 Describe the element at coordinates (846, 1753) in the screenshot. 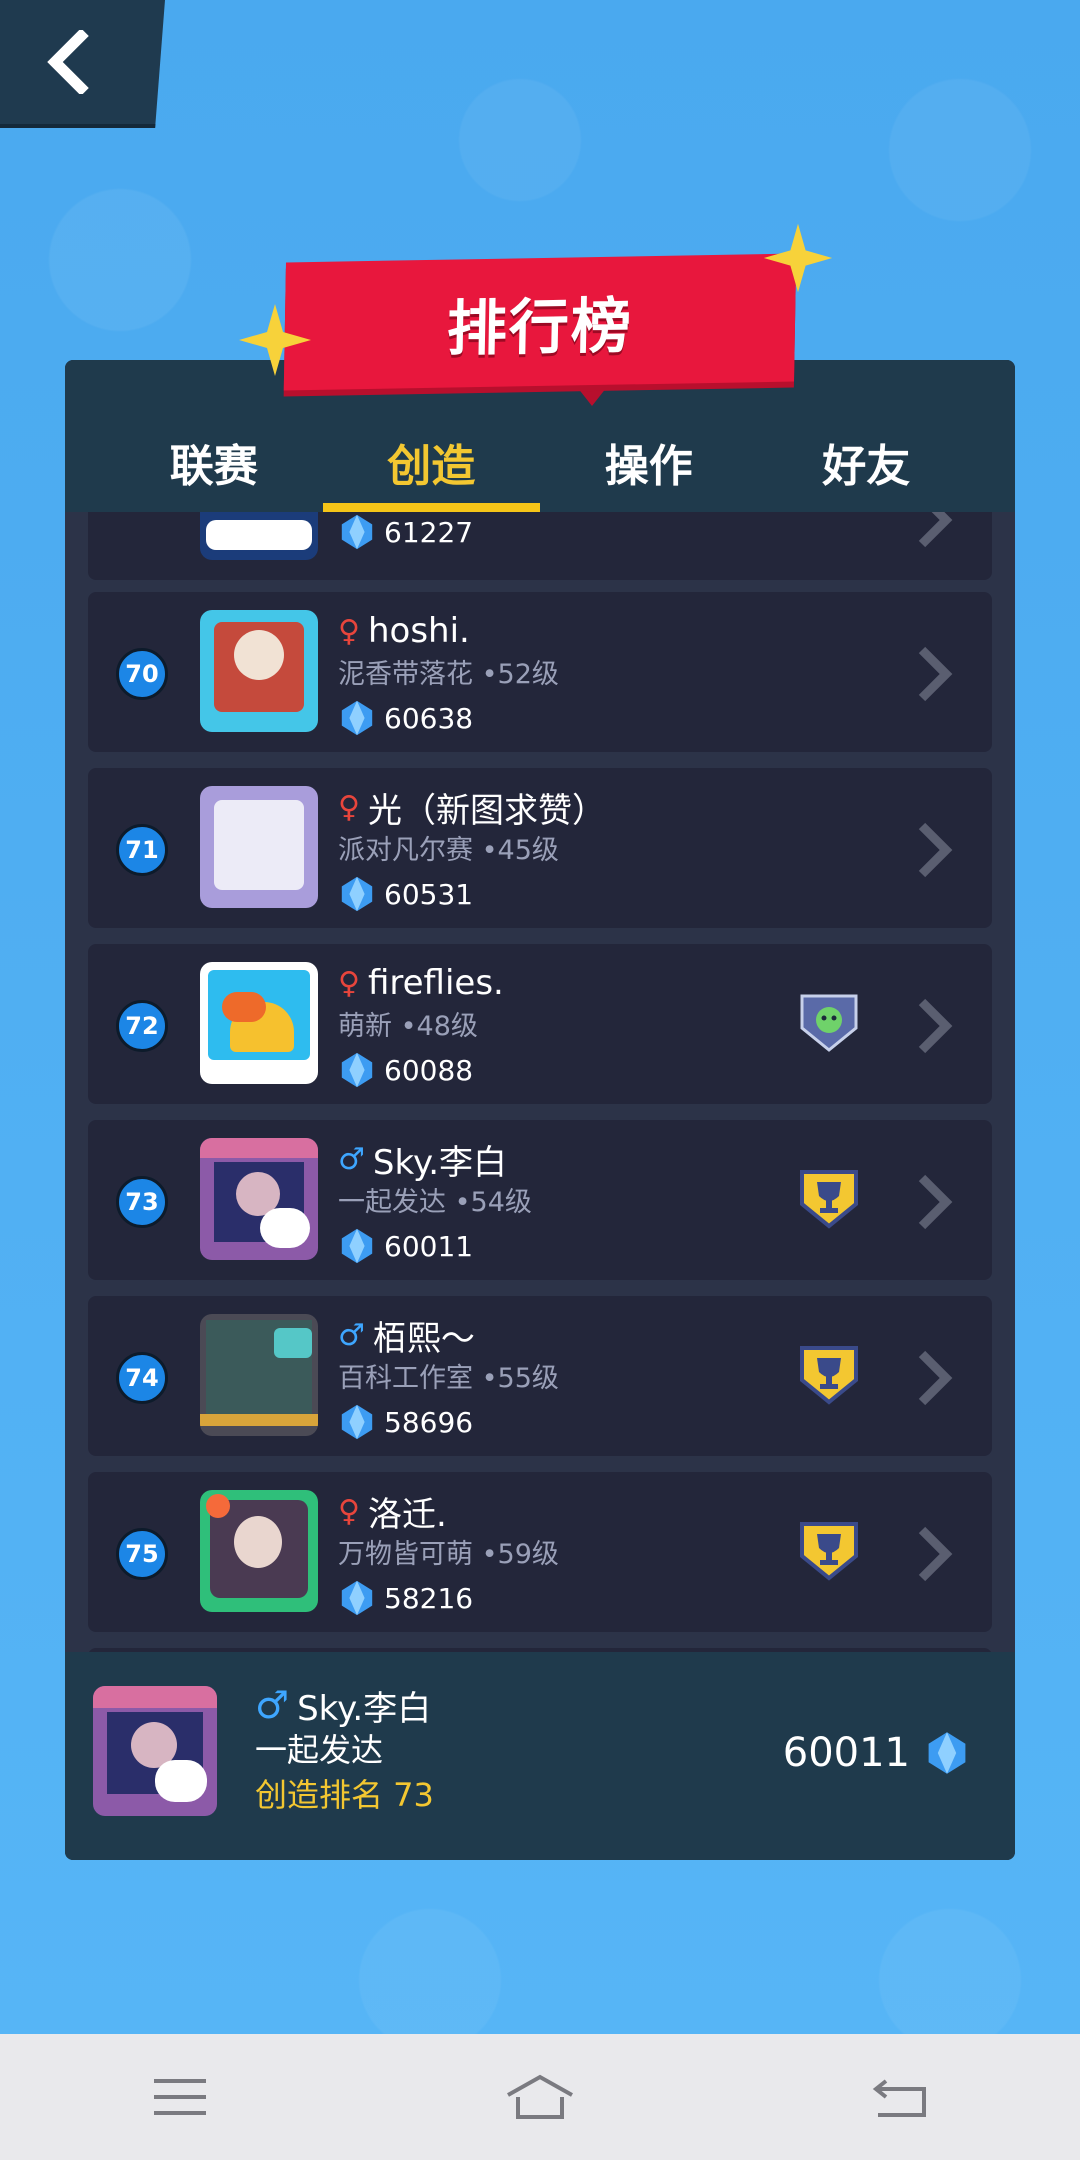

I see `my-score-value: 60011` at that location.